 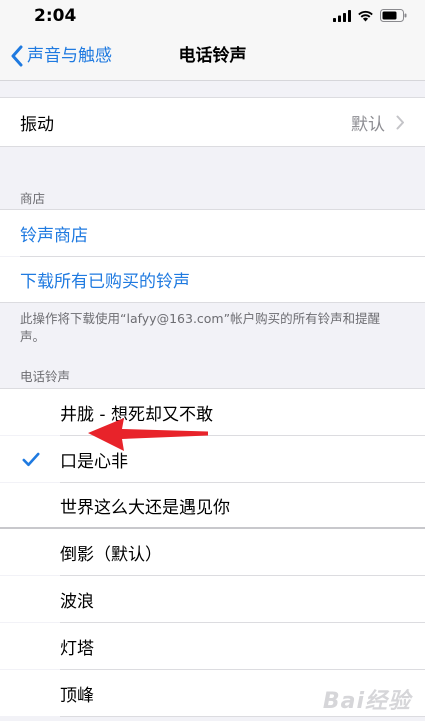 What do you see at coordinates (45, 376) in the screenshot?
I see `ringtones-section-header: 电话铃声` at bounding box center [45, 376].